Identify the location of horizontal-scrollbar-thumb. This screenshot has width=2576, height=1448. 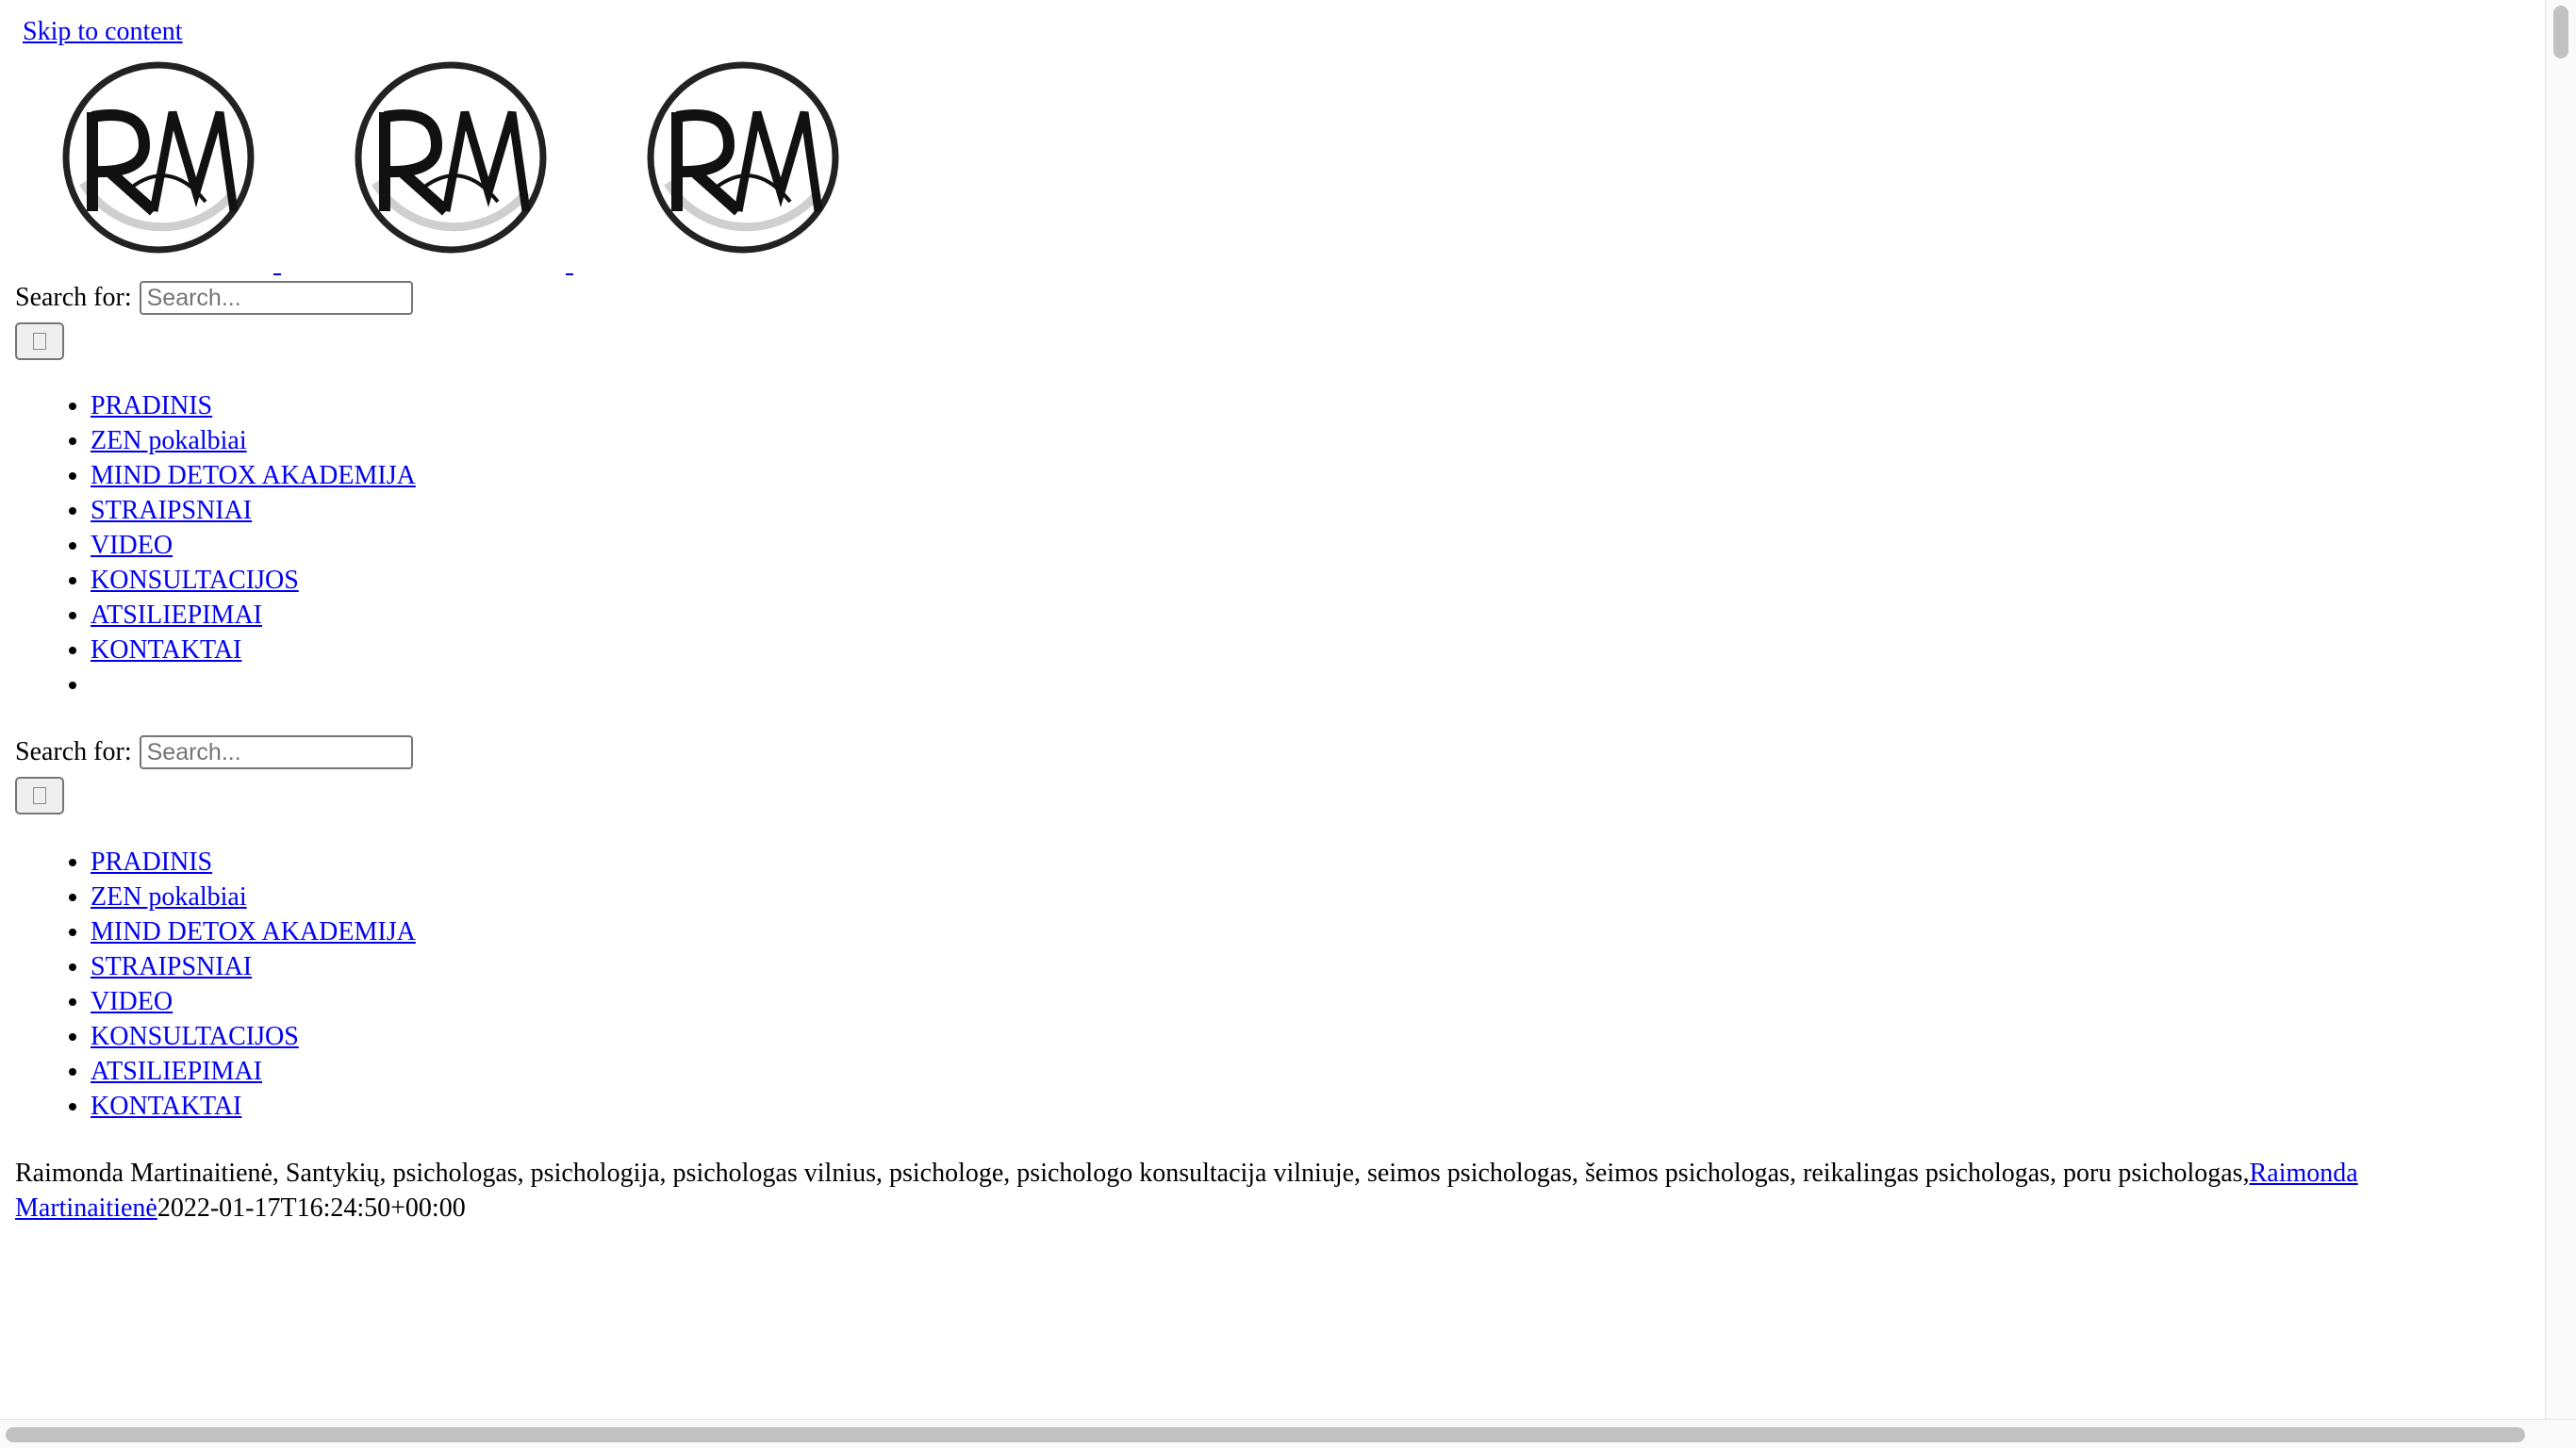
(1265, 1434).